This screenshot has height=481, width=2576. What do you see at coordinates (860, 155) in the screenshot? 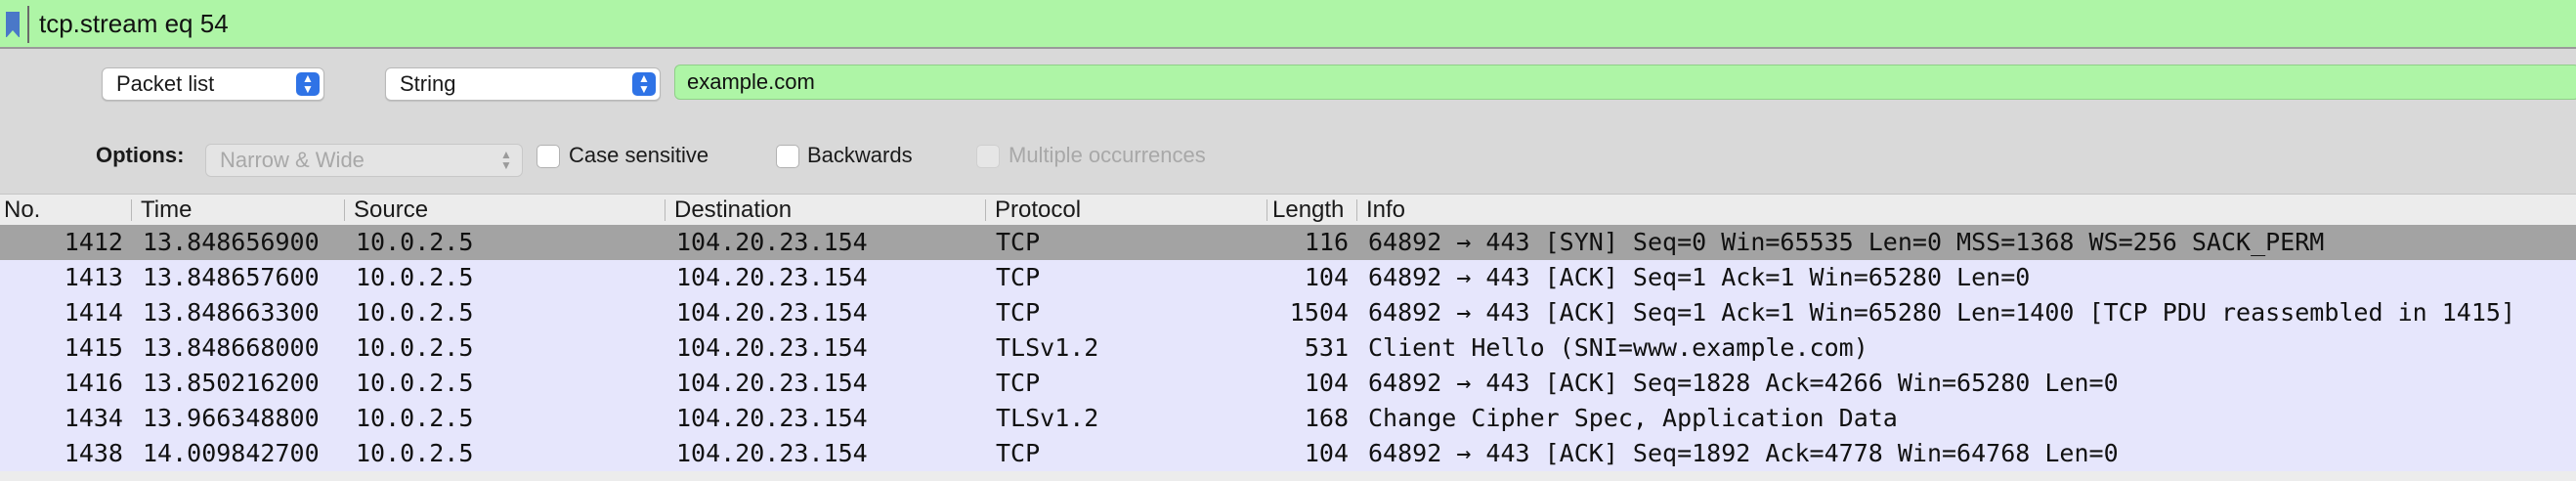
I see `backwards-label: Backwards` at bounding box center [860, 155].